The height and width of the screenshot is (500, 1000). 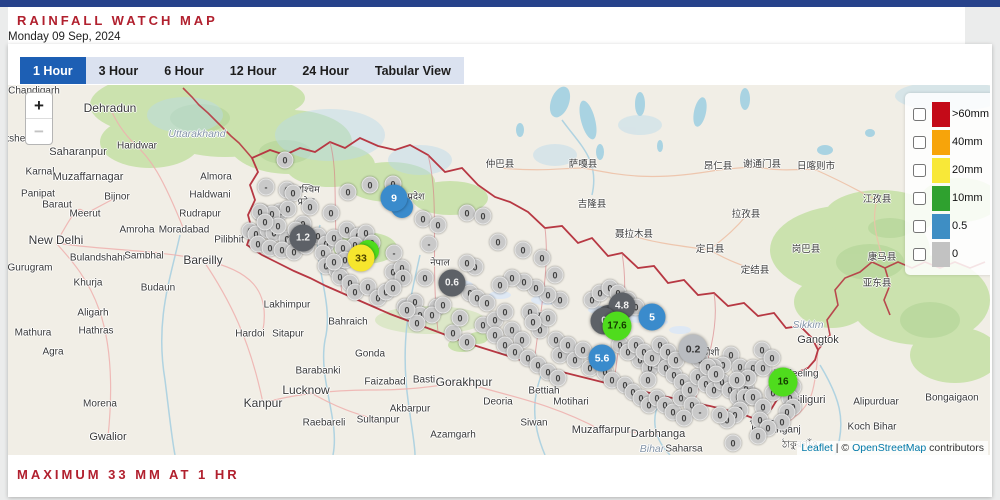 What do you see at coordinates (967, 170) in the screenshot?
I see `legend-label: 20mm` at bounding box center [967, 170].